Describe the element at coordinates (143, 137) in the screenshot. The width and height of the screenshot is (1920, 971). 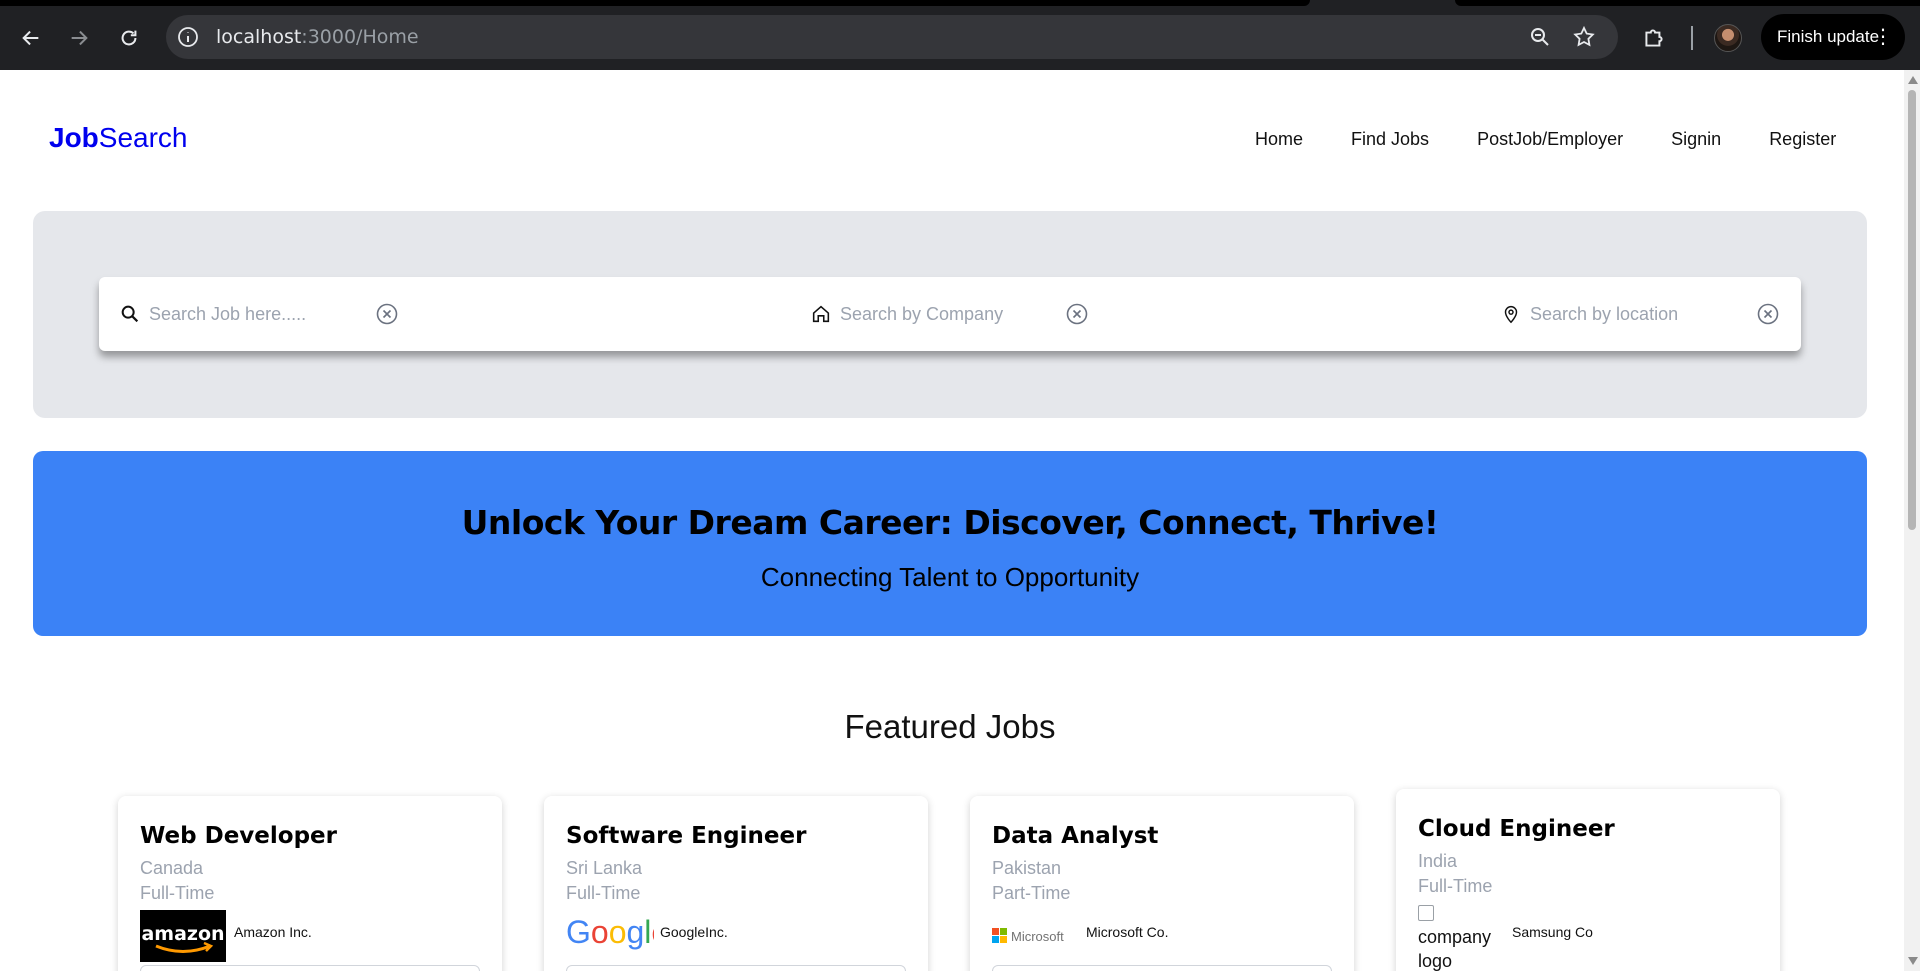
I see `logo-rest-text: Search` at that location.